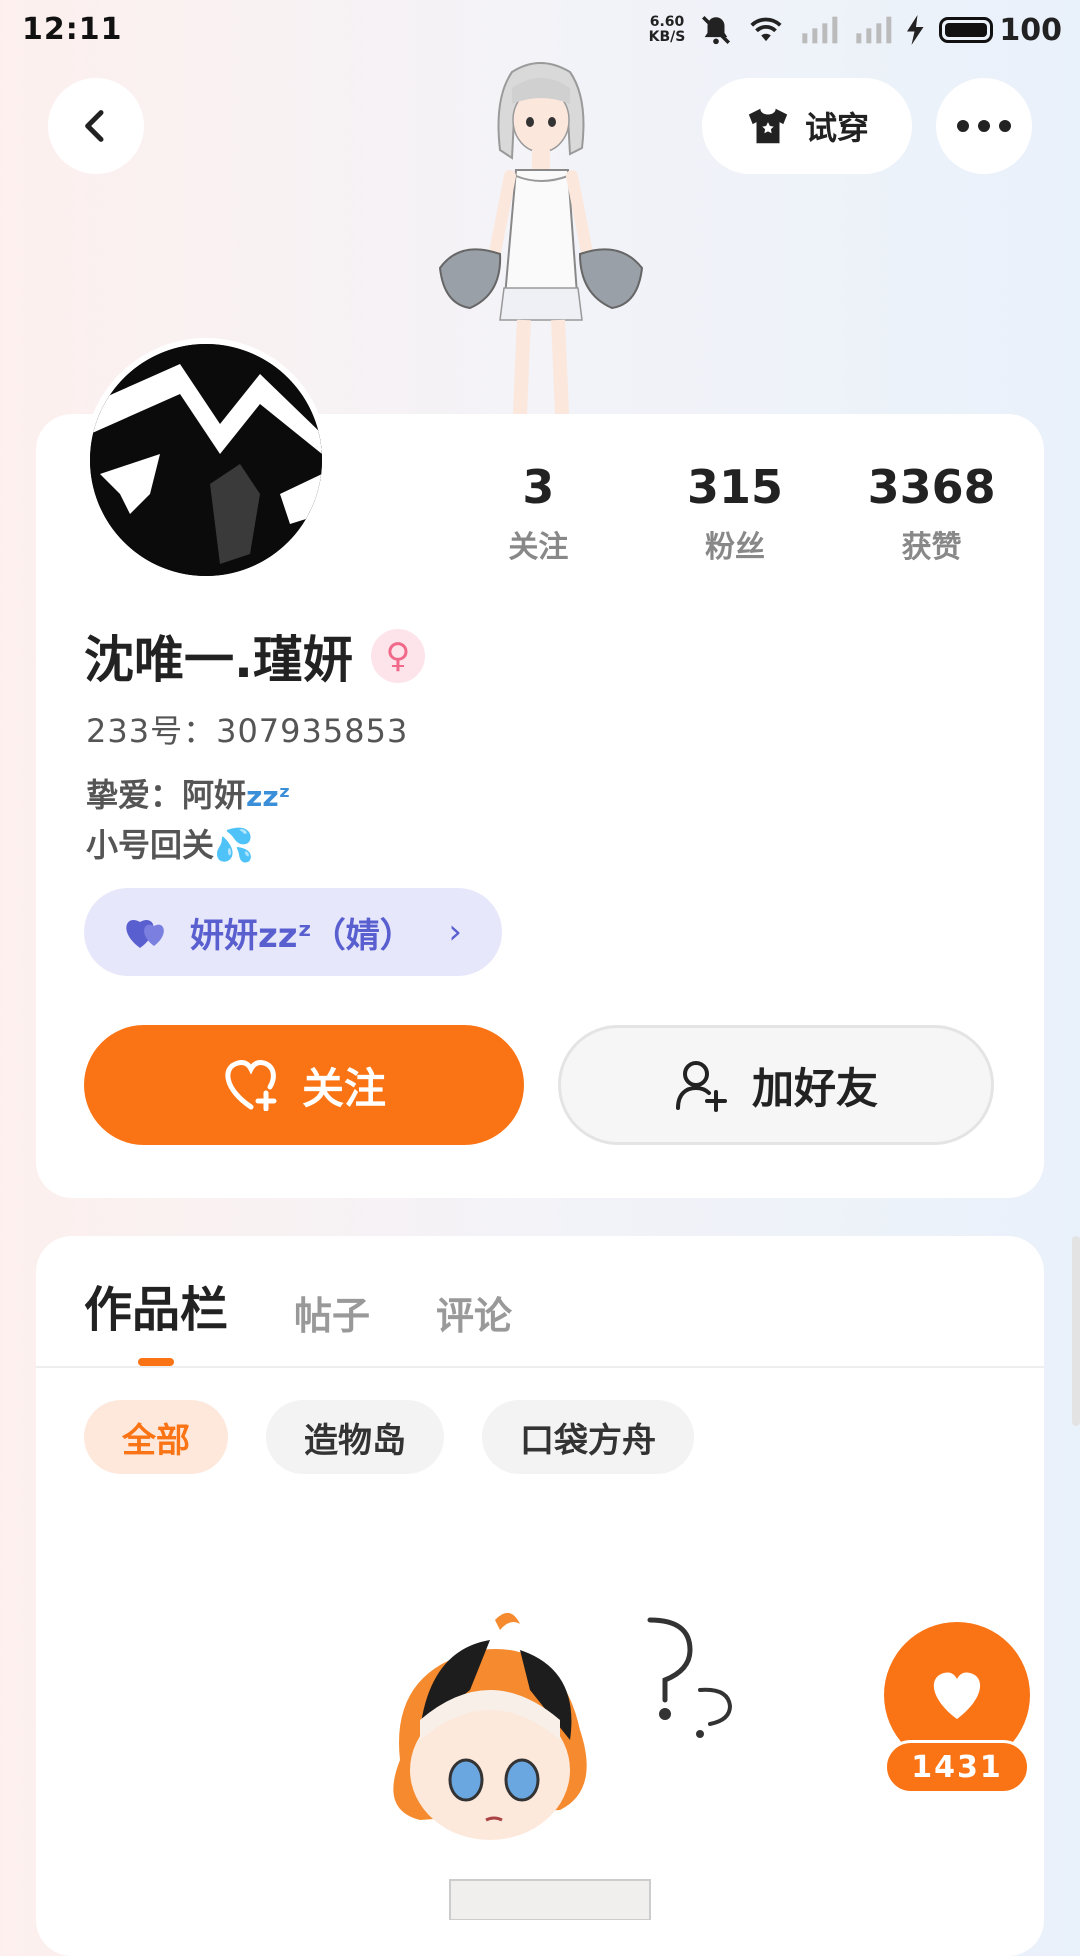 This screenshot has height=1956, width=1080. Describe the element at coordinates (931, 547) in the screenshot. I see `stat-likes-label: 获赞` at that location.